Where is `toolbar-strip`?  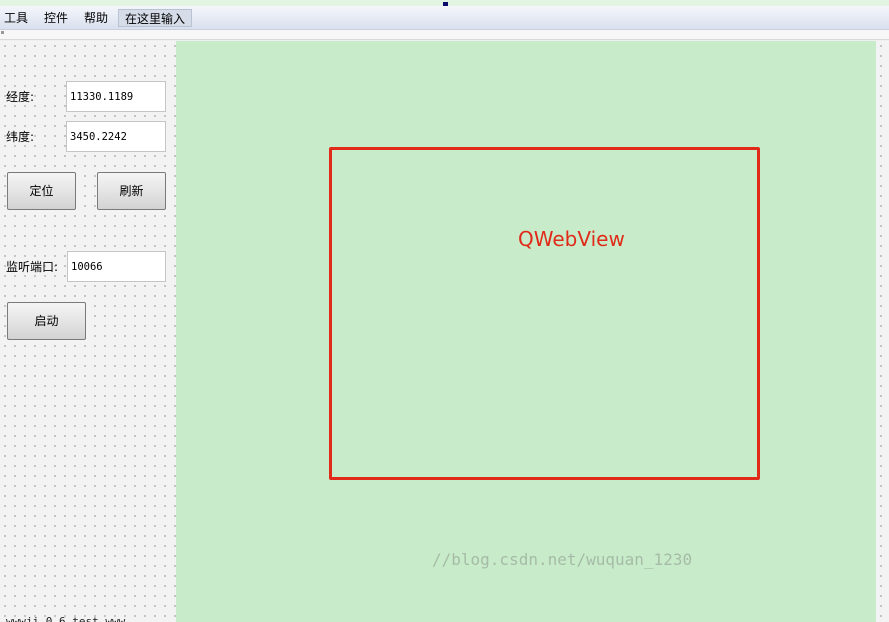 toolbar-strip is located at coordinates (444, 35).